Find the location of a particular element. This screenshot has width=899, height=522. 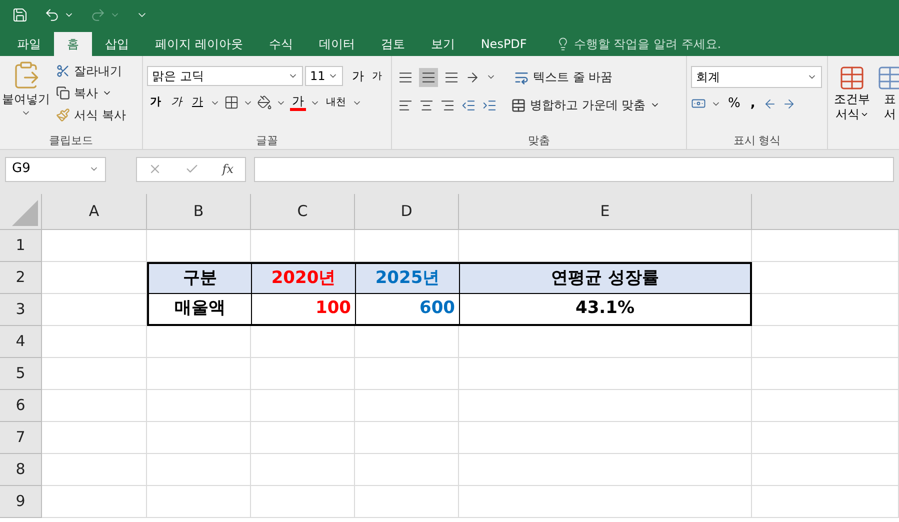

merge-center-button: 병합하고 가운데 맞춤 is located at coordinates (585, 105).